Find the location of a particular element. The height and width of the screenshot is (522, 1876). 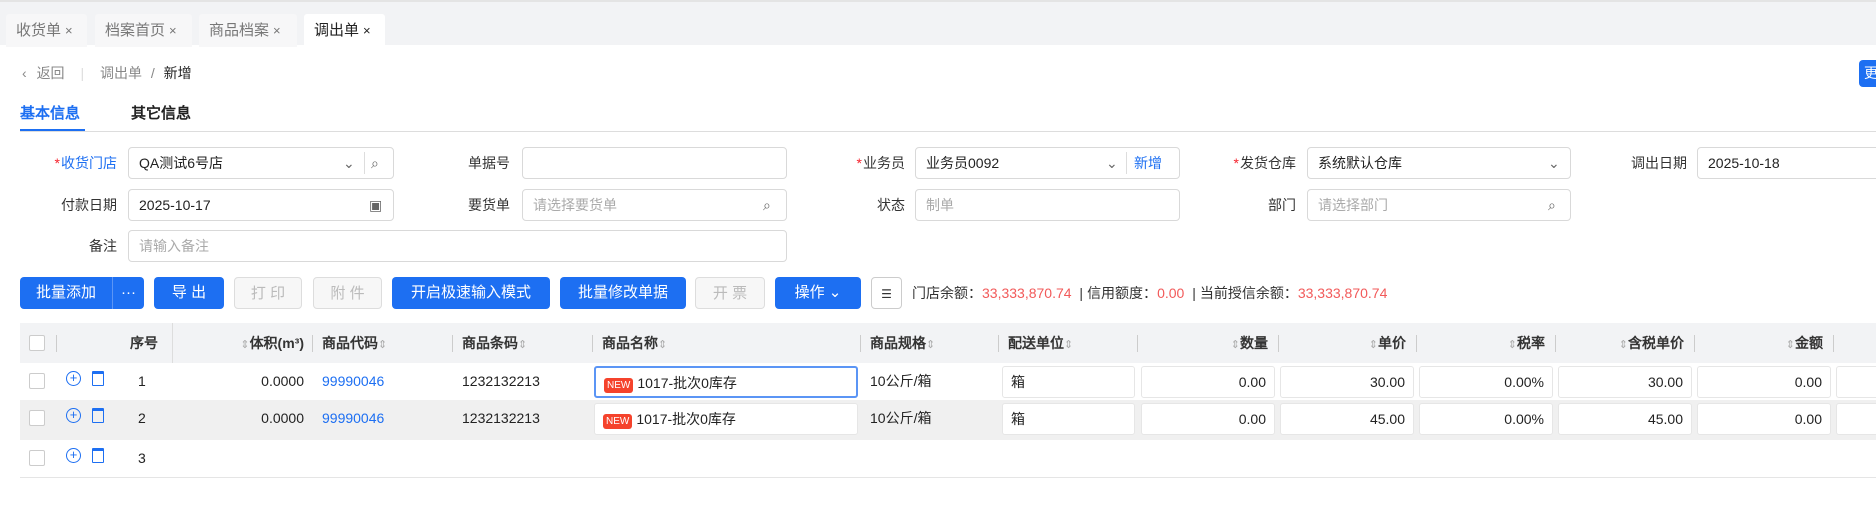

tab-transfer-out: 调出单 × is located at coordinates (344, 30).